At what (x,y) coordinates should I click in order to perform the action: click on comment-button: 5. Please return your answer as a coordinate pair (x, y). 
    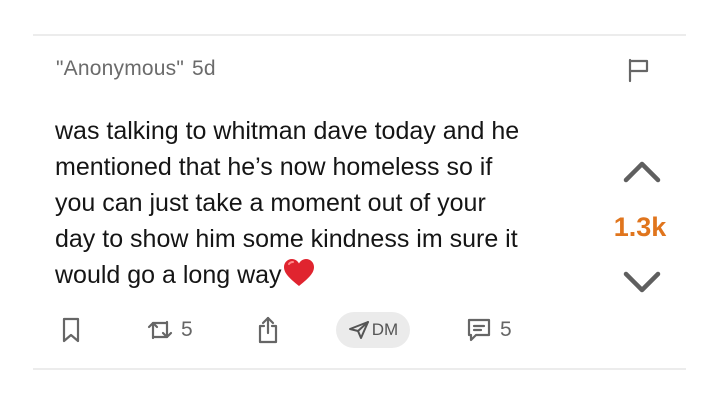
    Looking at the image, I should click on (488, 330).